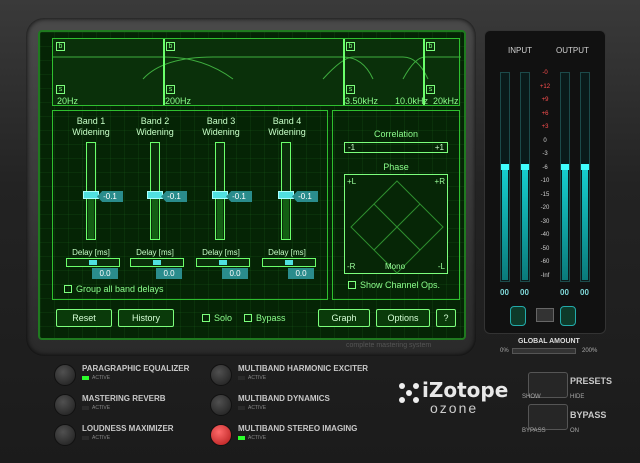  I want to click on band-1-widening-slider, so click(91, 191).